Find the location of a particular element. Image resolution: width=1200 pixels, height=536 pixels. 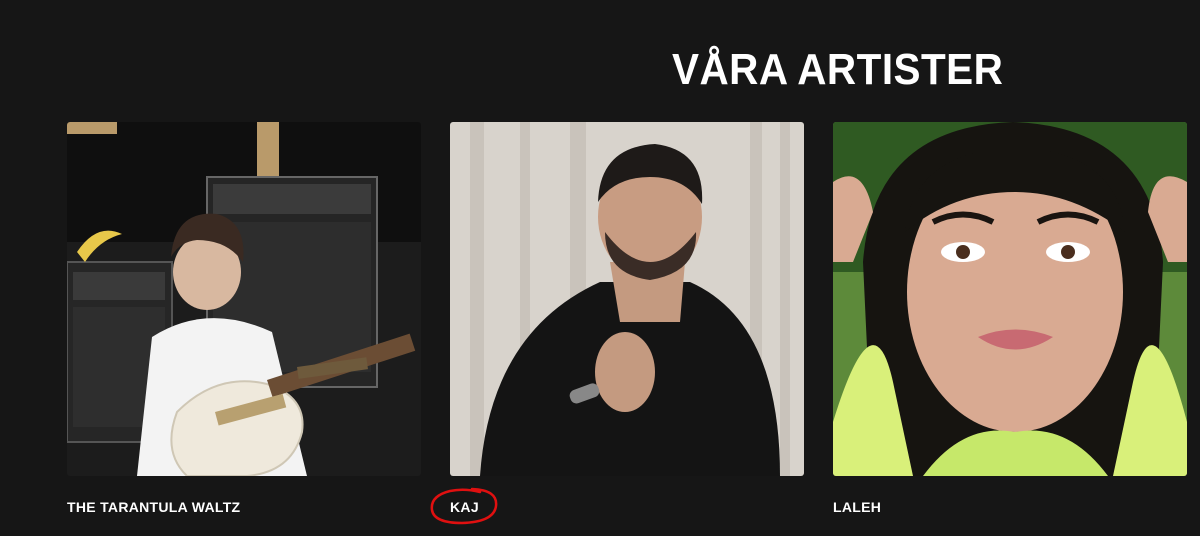

artist-name: KAJ is located at coordinates (464, 507).